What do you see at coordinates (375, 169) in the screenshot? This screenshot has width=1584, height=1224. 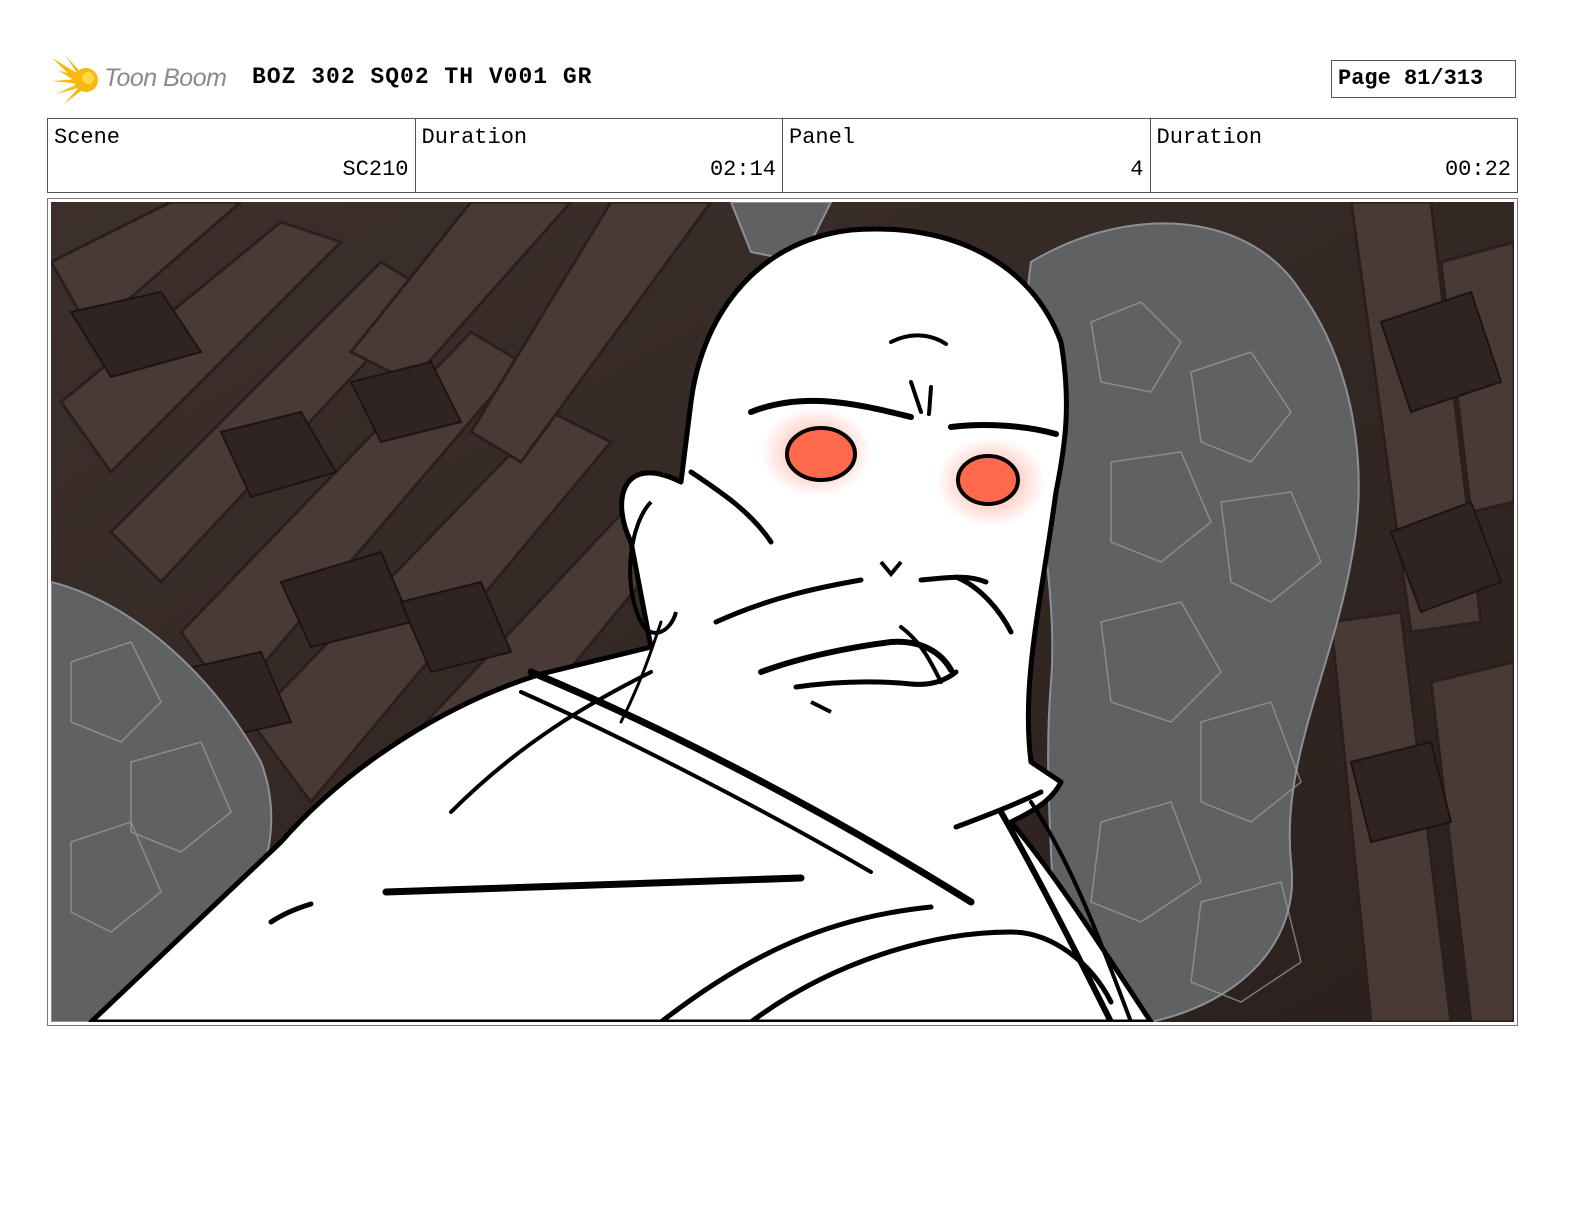 I see `scene-value: SC210` at bounding box center [375, 169].